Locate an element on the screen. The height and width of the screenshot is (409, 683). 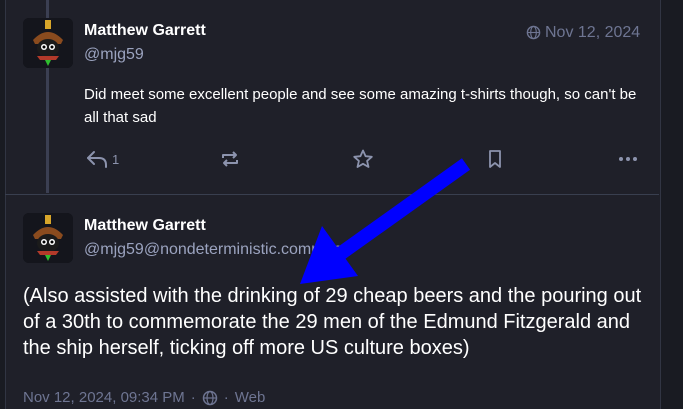
star-icon is located at coordinates (363, 158).